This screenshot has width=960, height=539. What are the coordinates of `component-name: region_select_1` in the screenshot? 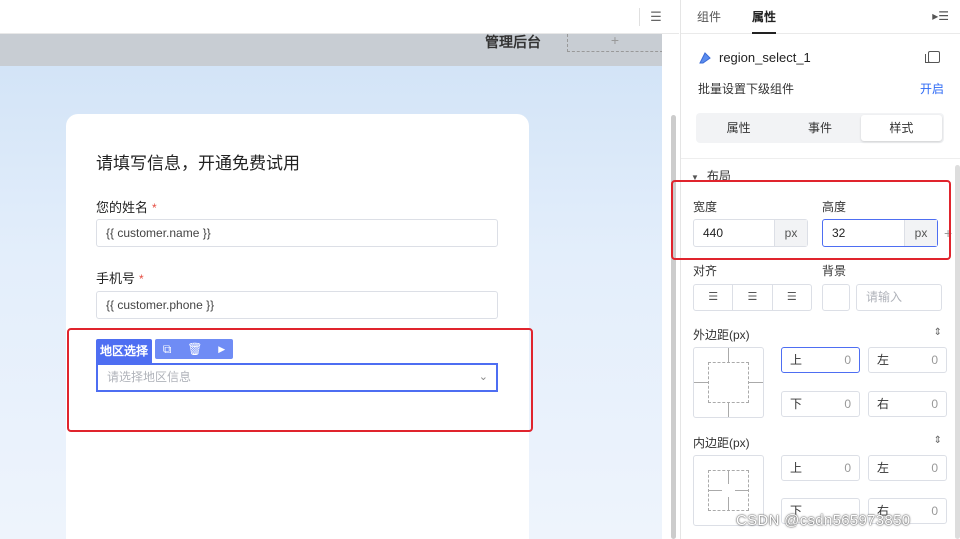 It's located at (765, 57).